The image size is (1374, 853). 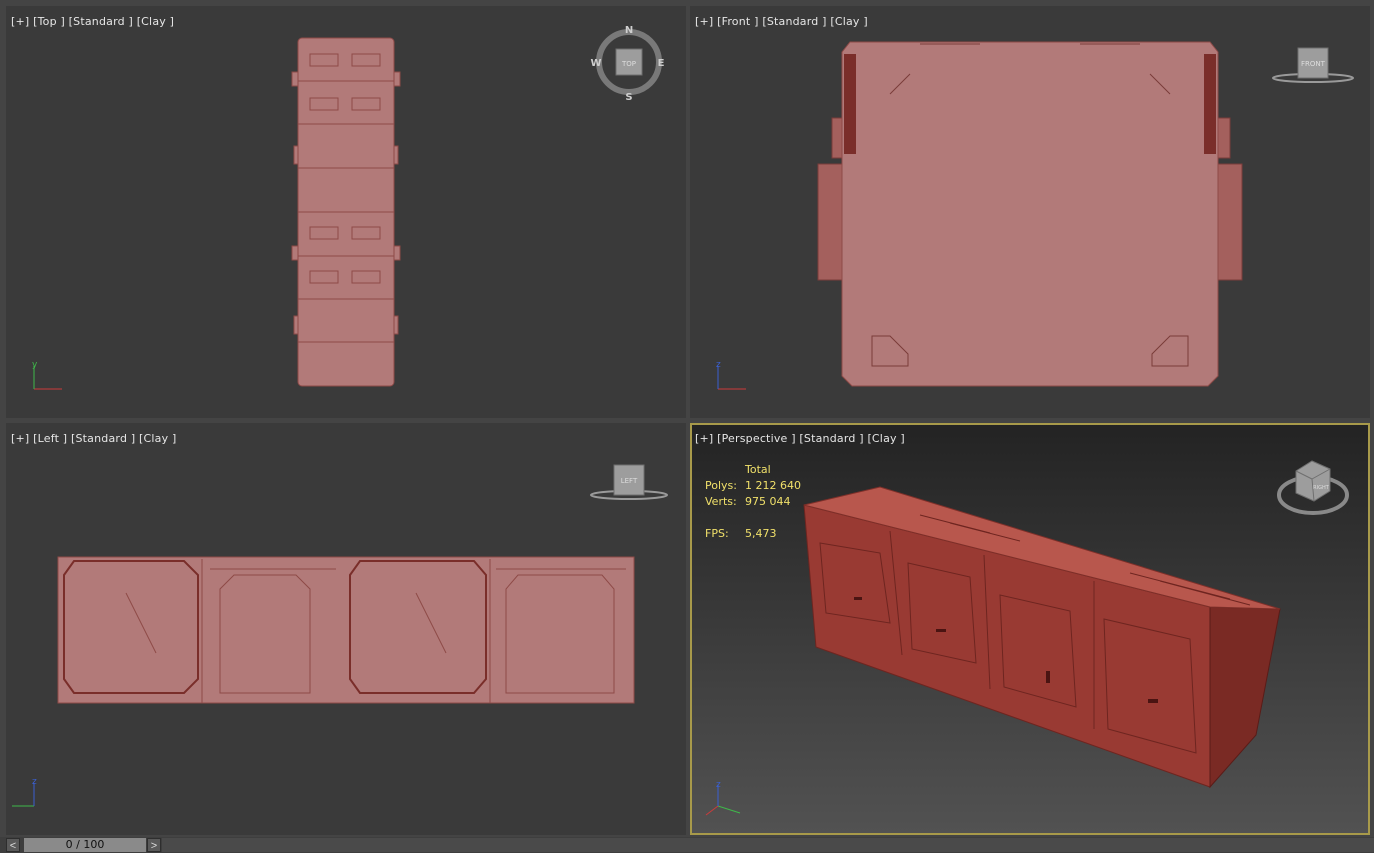 I want to click on viewcube: RIGHT, so click(x=1313, y=487).